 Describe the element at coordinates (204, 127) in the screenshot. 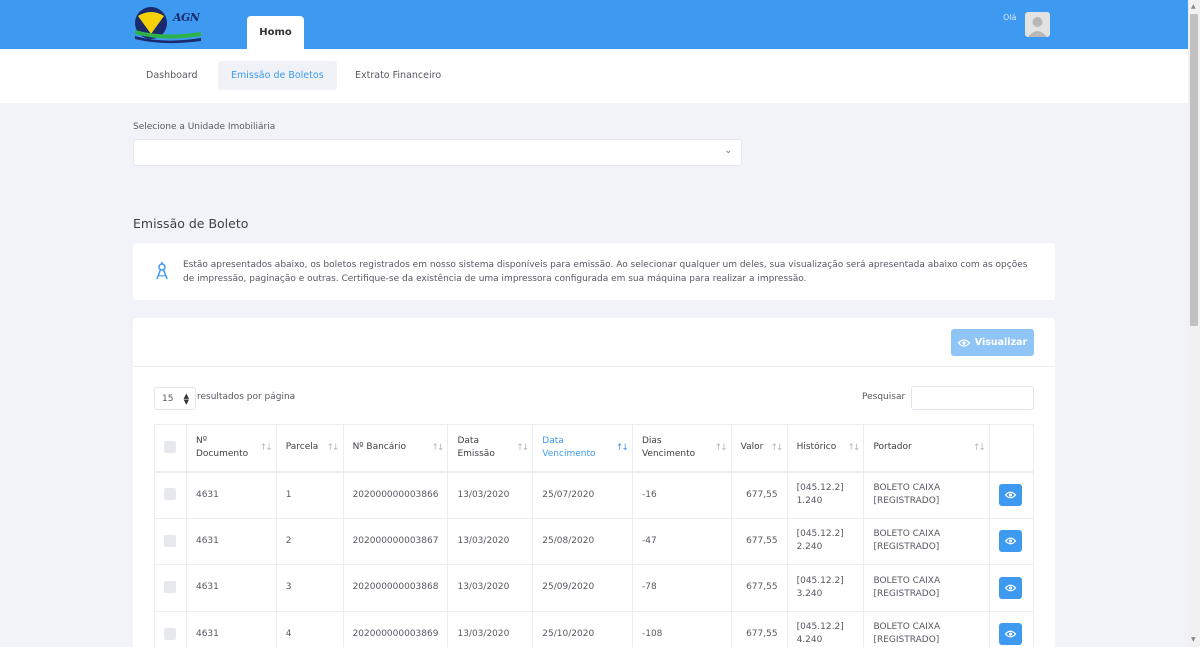

I see `unit-select-label: Selecione a Unidade Imobiliária` at that location.